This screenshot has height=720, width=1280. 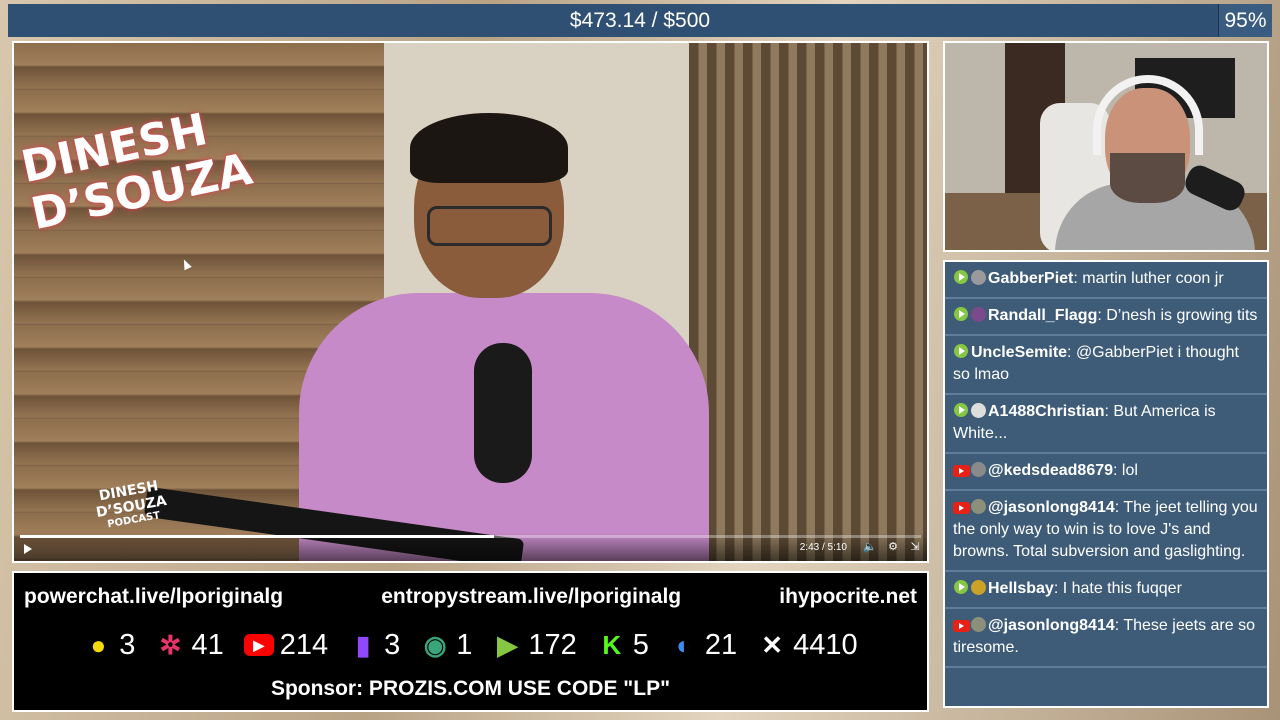 I want to click on link-entropystream: entropystream.live/lporiginalg, so click(x=531, y=599).